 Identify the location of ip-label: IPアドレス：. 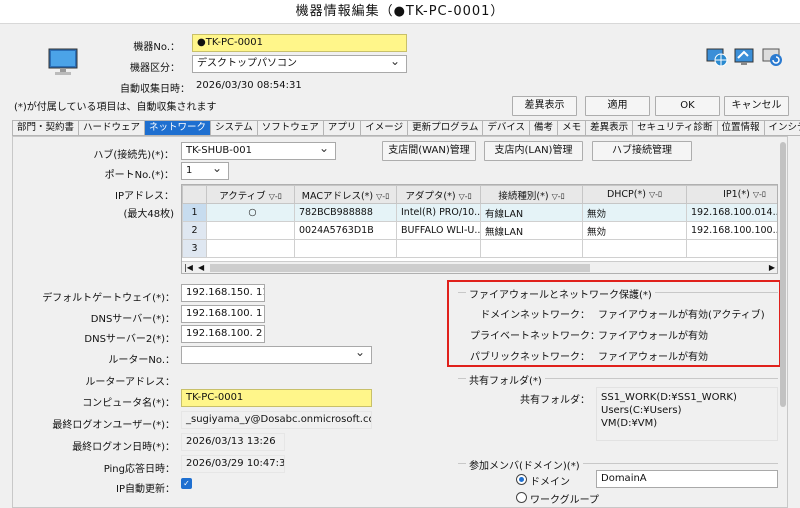
(144, 196).